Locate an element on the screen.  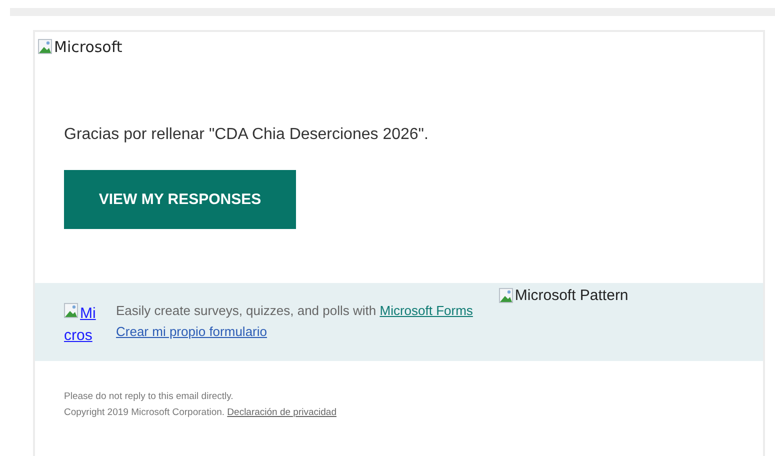
forms-link: Microsoft Forms is located at coordinates (426, 310).